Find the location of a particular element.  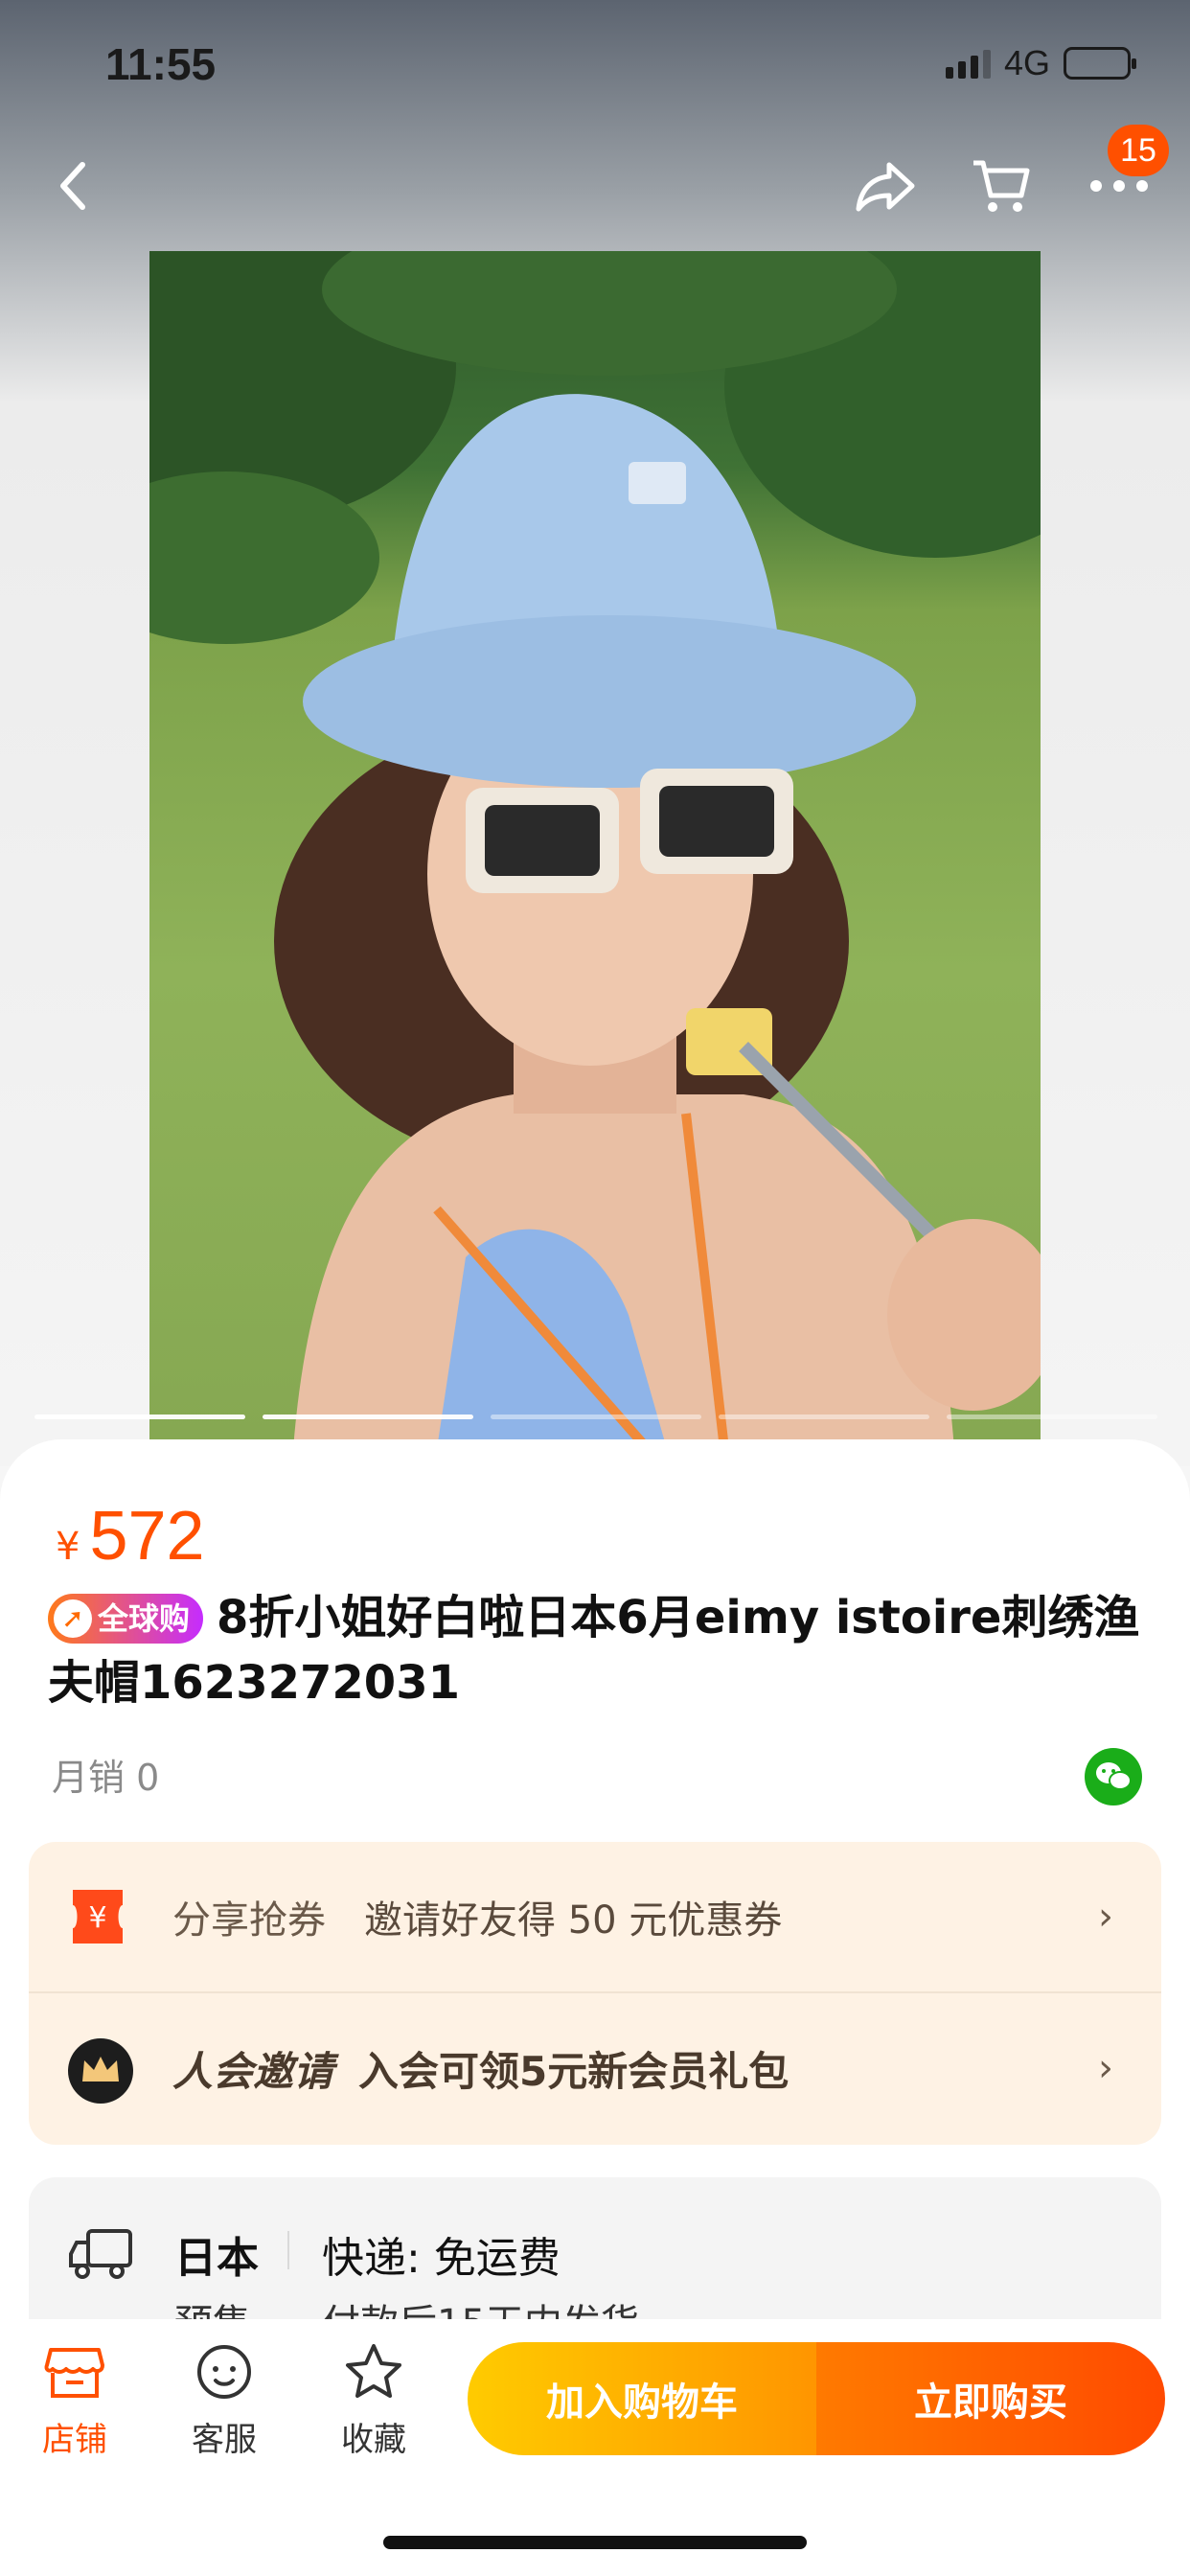

divider is located at coordinates (288, 2250).